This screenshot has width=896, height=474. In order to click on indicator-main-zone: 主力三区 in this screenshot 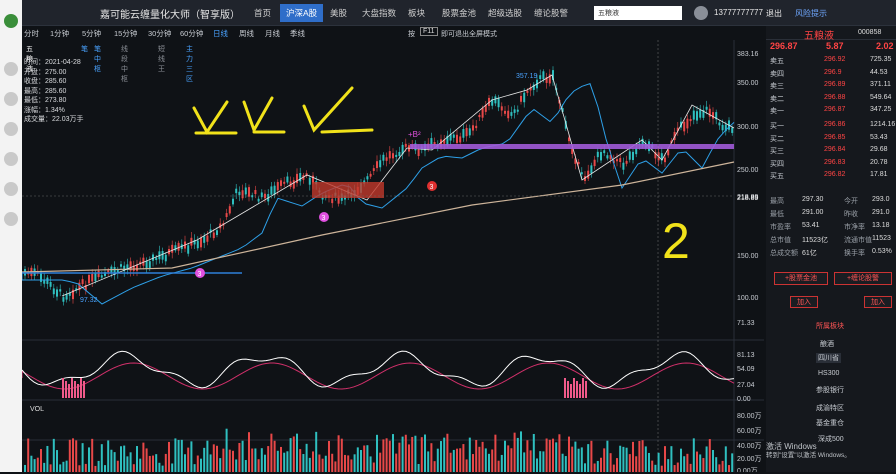, I will do `click(189, 64)`.